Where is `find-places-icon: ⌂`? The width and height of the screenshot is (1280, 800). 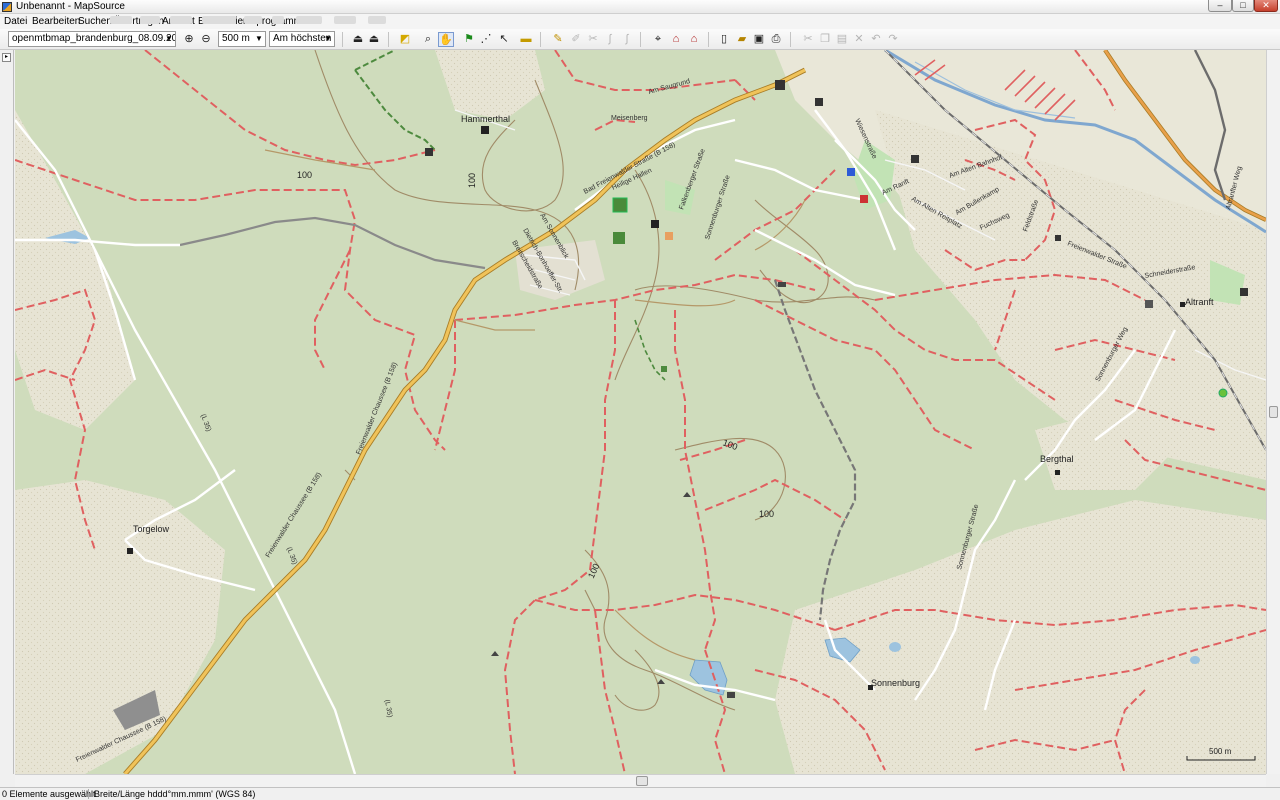
find-places-icon: ⌂ is located at coordinates (676, 39).